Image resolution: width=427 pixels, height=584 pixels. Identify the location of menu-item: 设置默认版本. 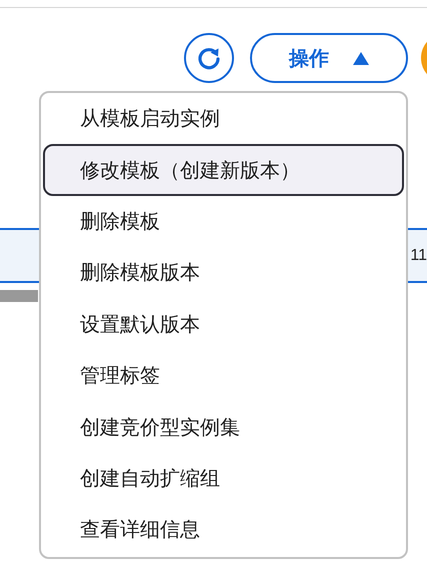
(223, 324).